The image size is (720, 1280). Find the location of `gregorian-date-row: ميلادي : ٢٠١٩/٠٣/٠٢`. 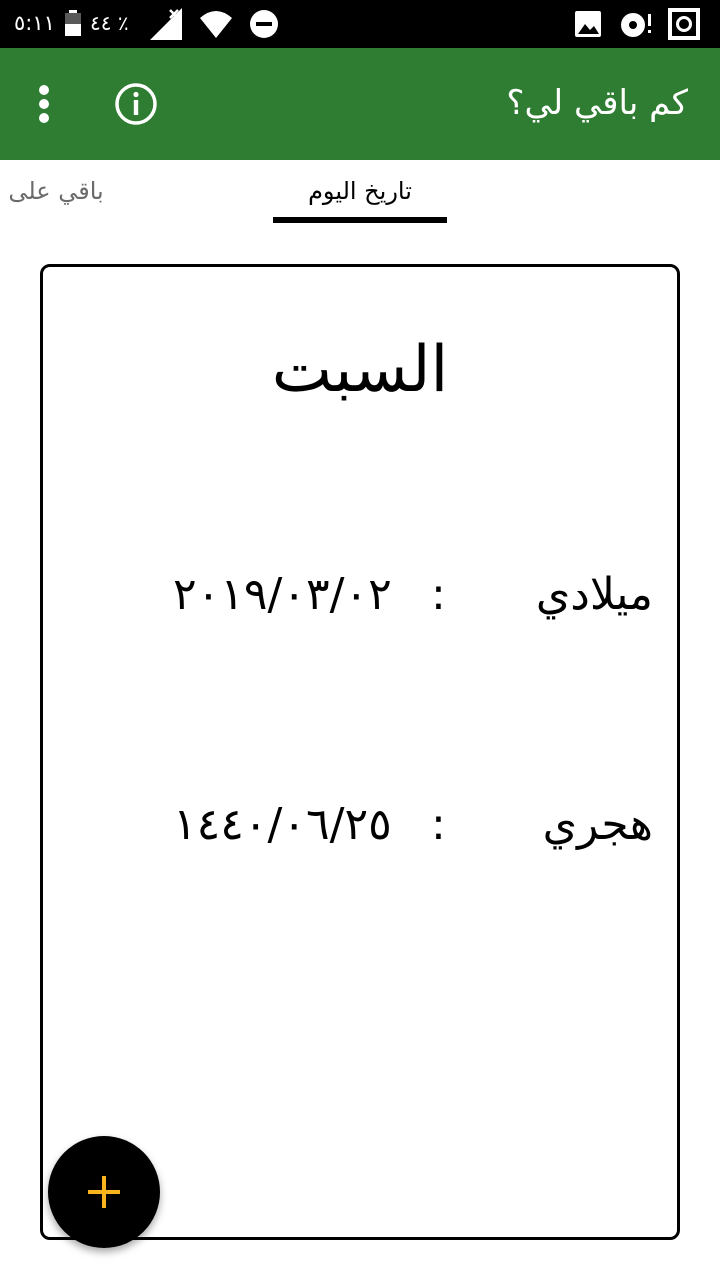

gregorian-date-row: ميلادي : ٢٠١٩/٠٣/٠٢ is located at coordinates (360, 595).